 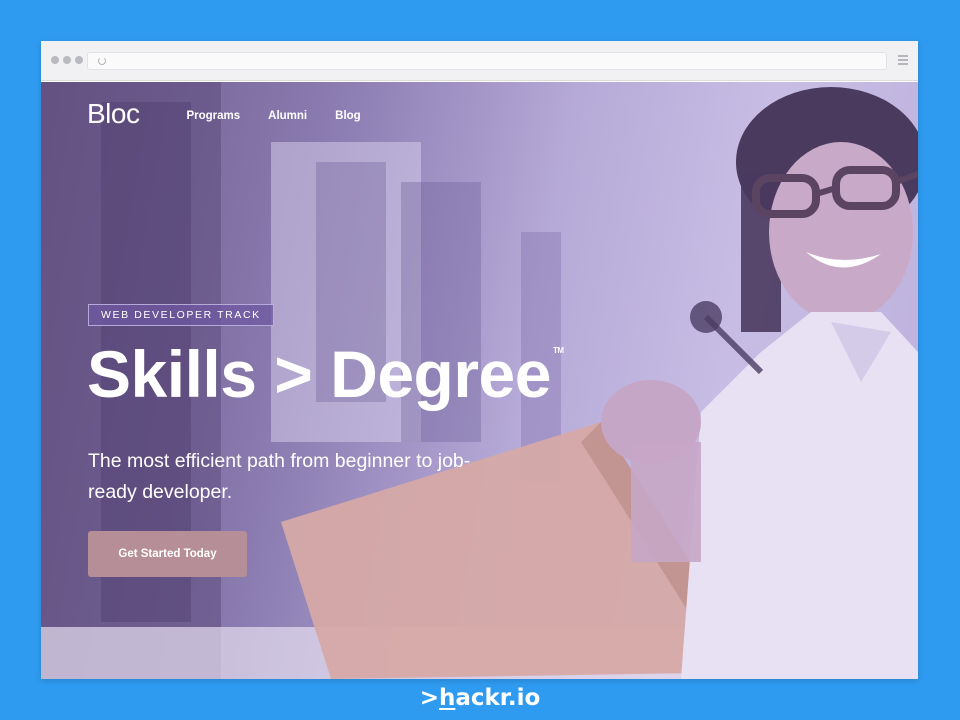 I want to click on reload-icon, so click(x=102, y=61).